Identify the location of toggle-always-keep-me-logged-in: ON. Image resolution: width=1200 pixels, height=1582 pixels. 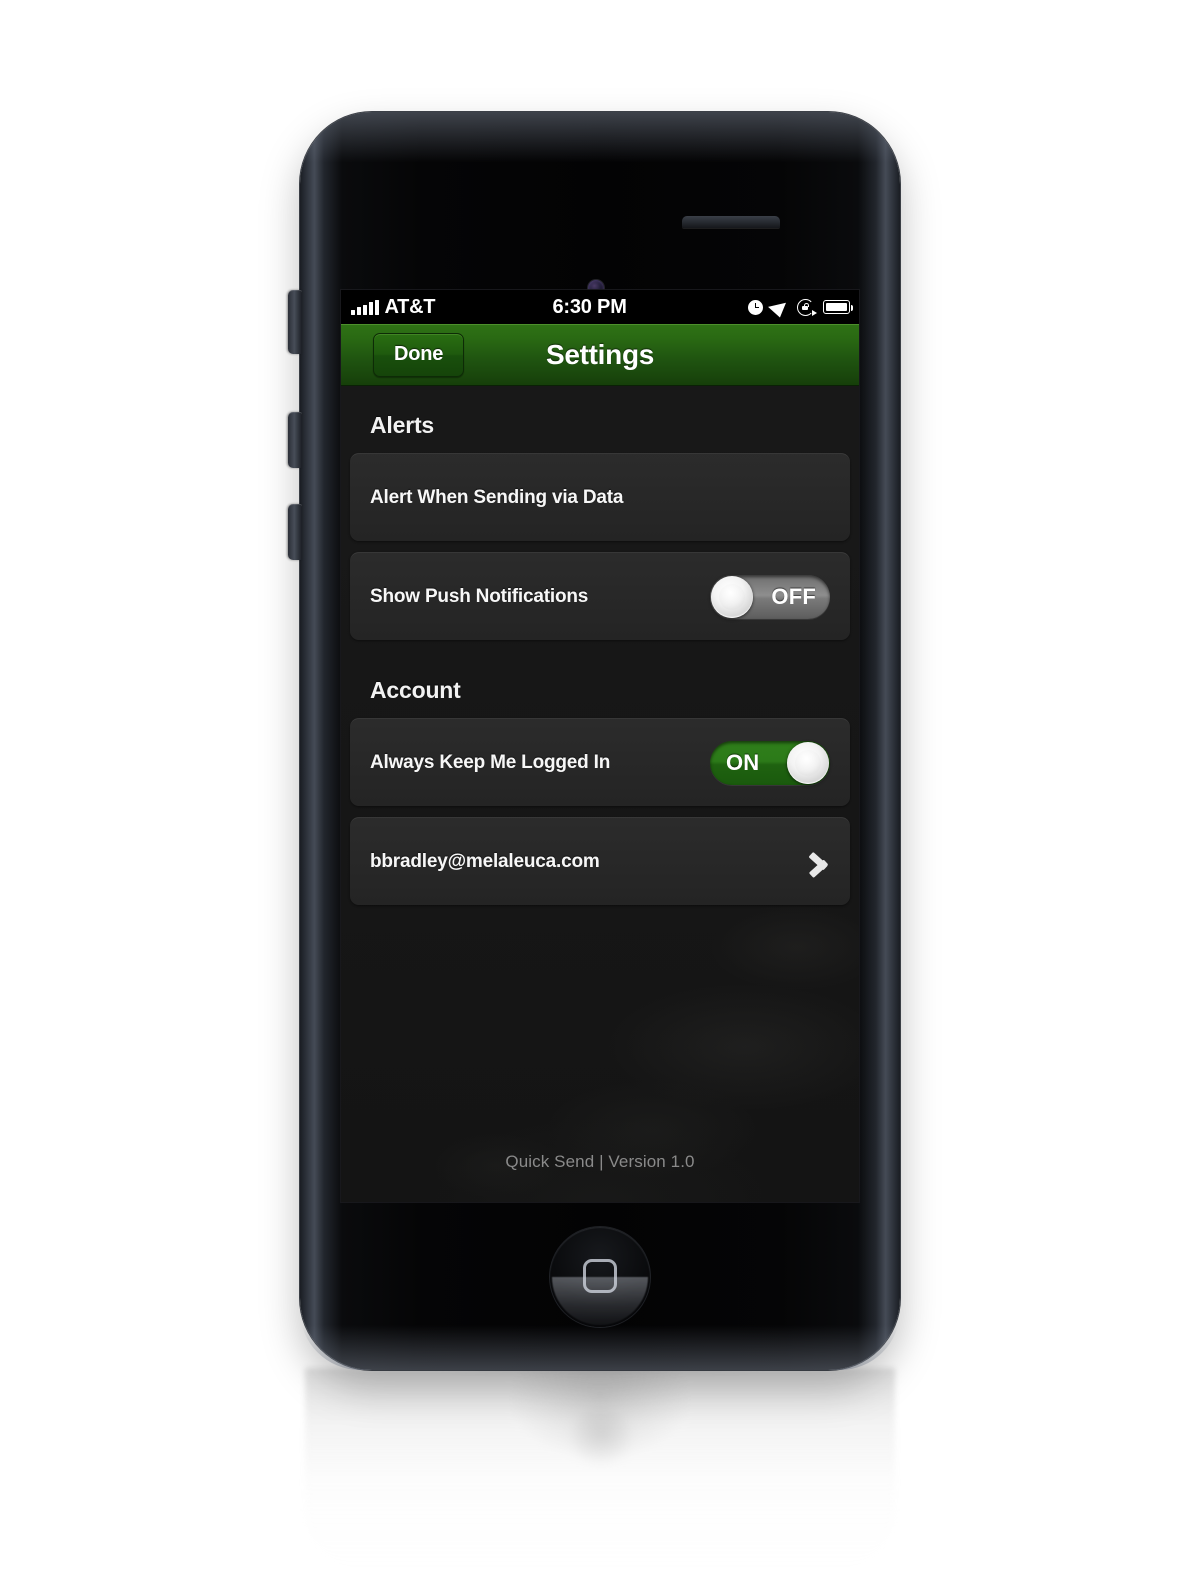
(770, 762).